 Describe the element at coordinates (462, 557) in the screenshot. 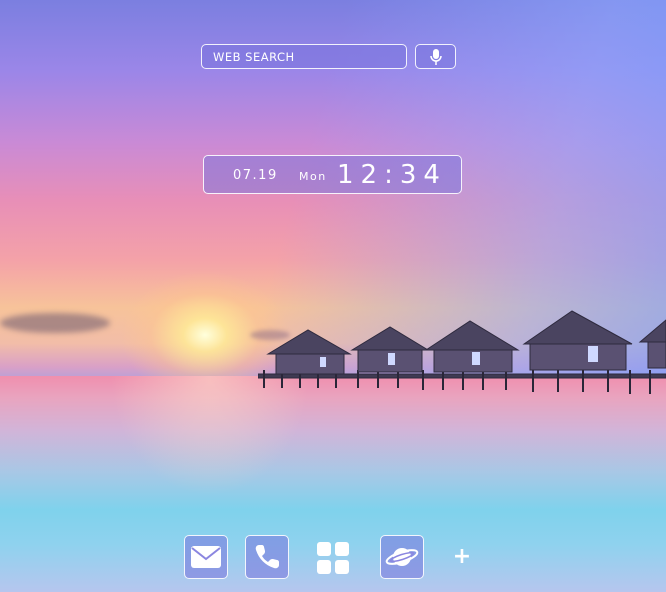

I see `add-shortcut-button: +` at that location.